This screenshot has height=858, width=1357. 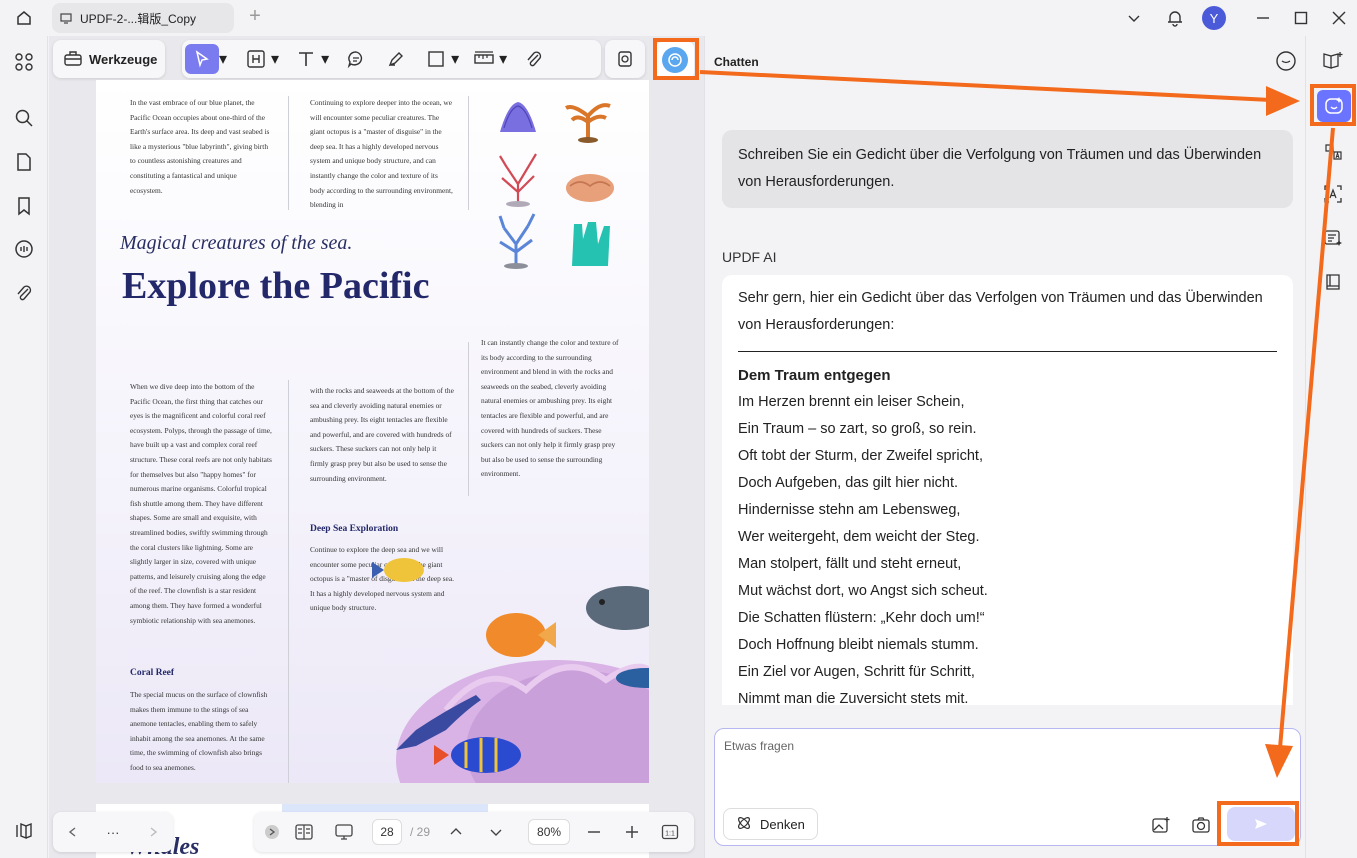 I want to click on header-tool-button, so click(x=256, y=59).